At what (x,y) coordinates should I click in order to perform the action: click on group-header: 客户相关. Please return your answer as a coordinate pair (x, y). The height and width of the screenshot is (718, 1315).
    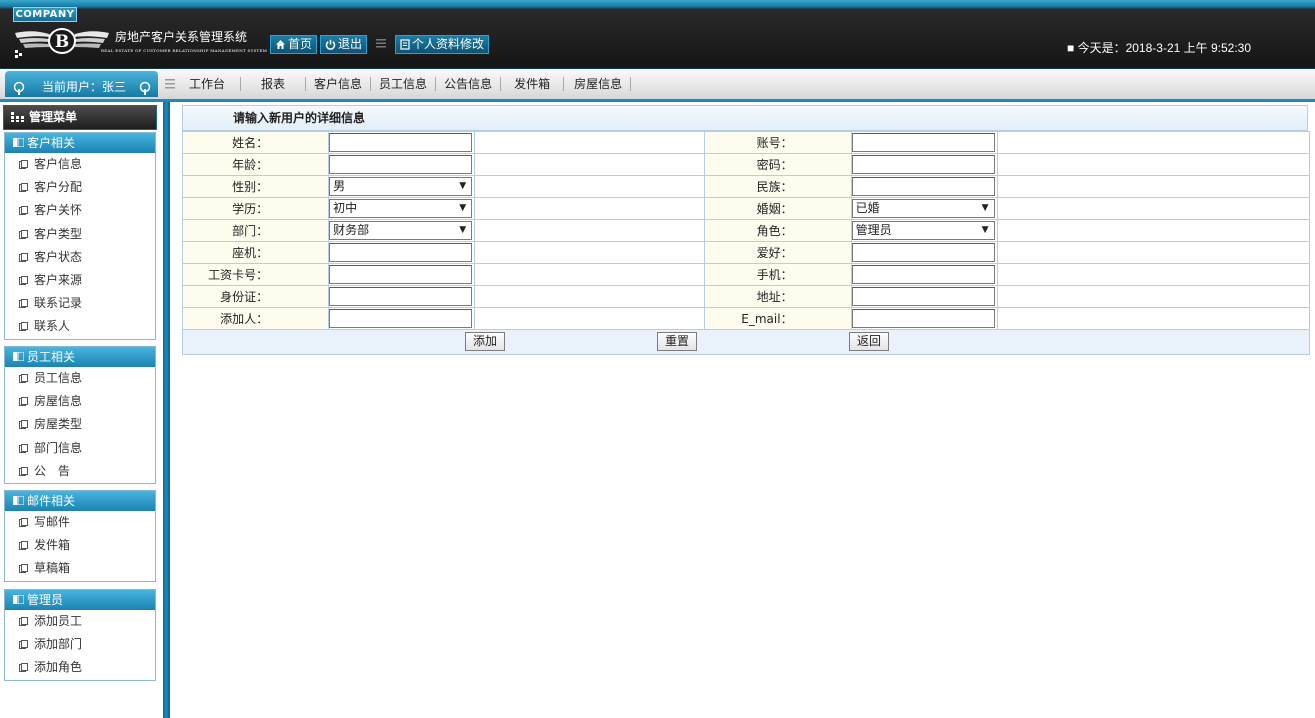
    Looking at the image, I should click on (80, 143).